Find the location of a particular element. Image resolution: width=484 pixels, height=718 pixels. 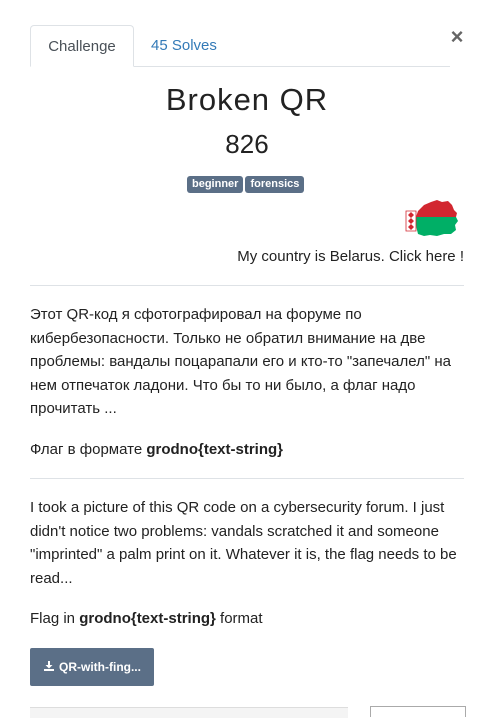

tag-list: beginner forensics is located at coordinates (246, 185).